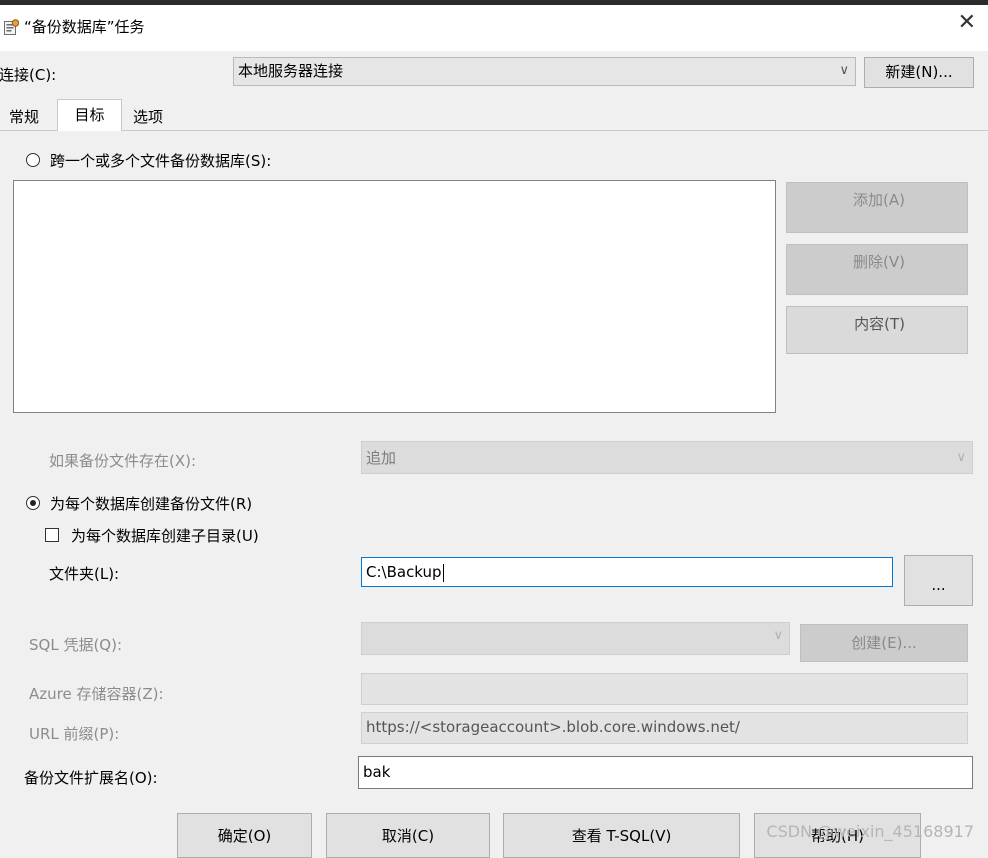 Image resolution: width=988 pixels, height=858 pixels. What do you see at coordinates (291, 71) in the screenshot?
I see `connection-selected-value: 本地服务器连接` at bounding box center [291, 71].